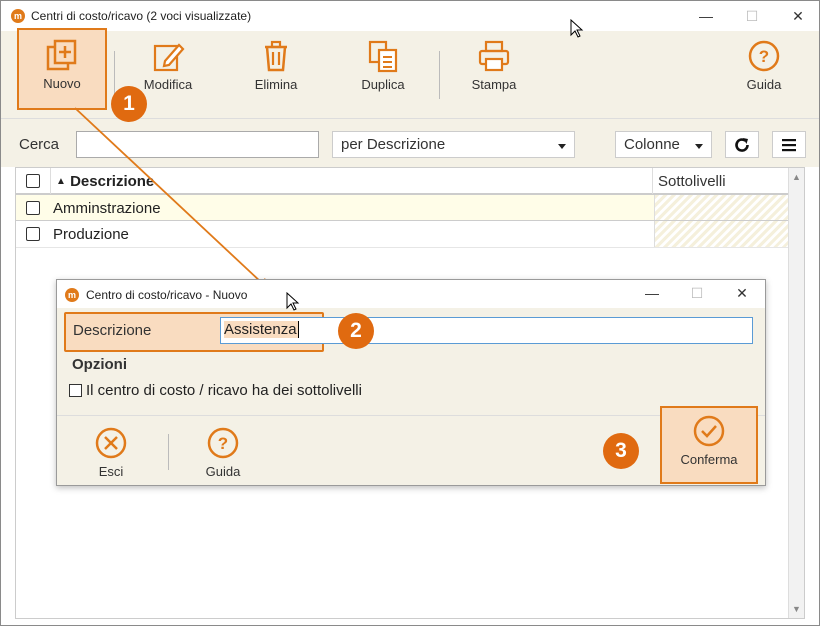 This screenshot has height=626, width=820. What do you see at coordinates (167, 295) in the screenshot?
I see `dialog-title: Centro di costo/ricavo - Nuovo` at bounding box center [167, 295].